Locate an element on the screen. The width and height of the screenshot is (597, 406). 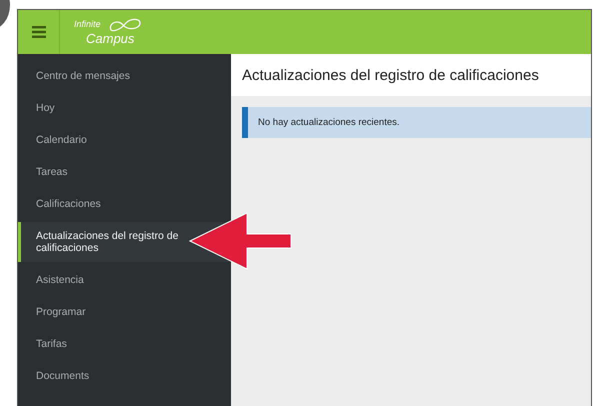
sidebar-item: Calendario is located at coordinates (124, 140).